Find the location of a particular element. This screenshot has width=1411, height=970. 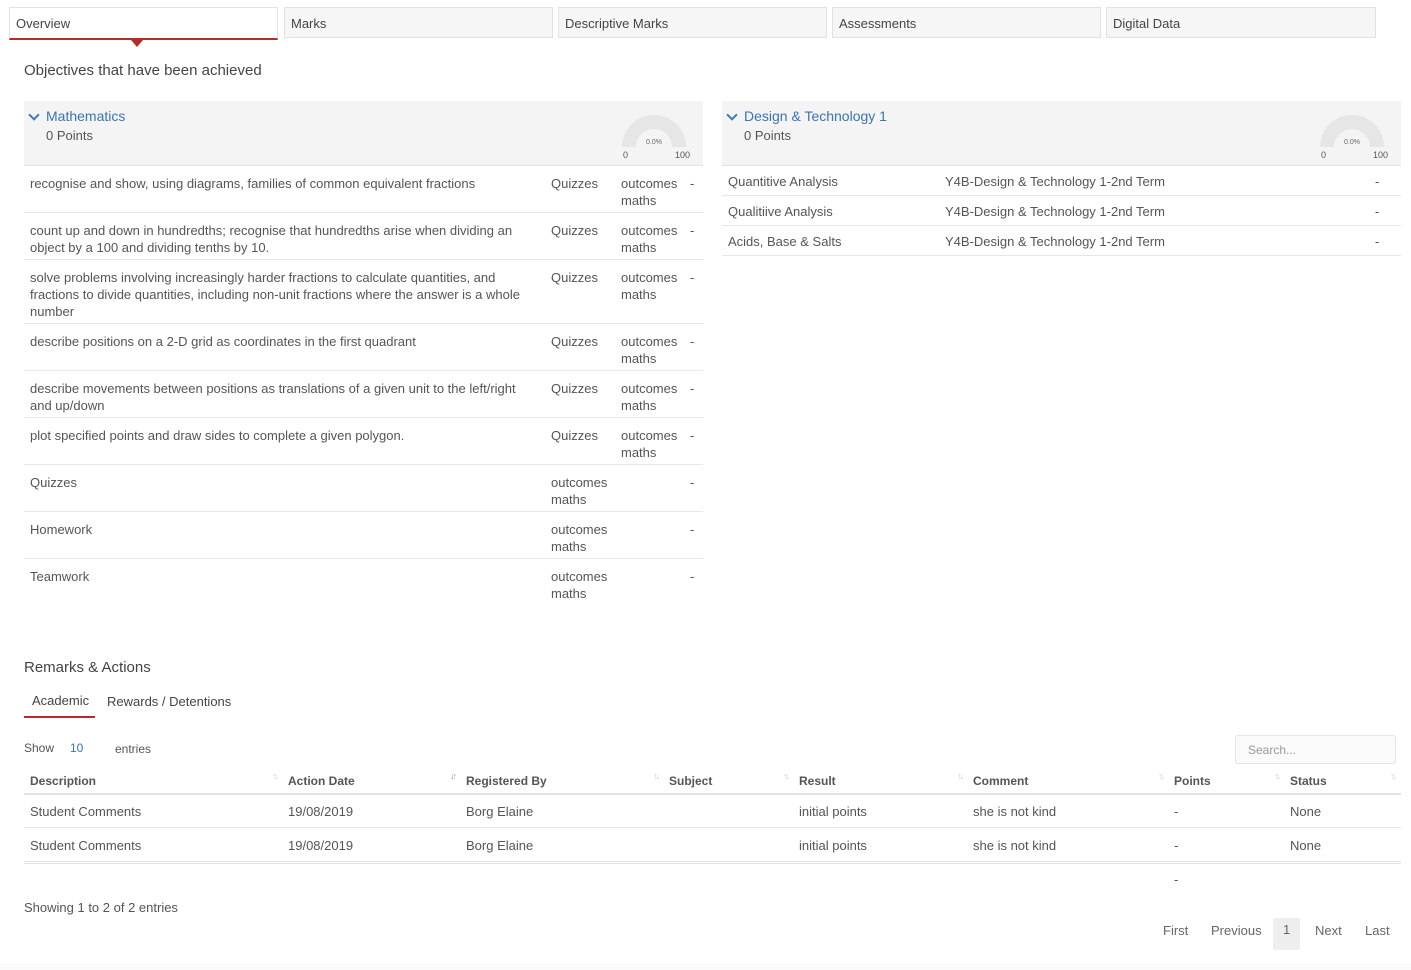

subject-title: Design & Technology 1 is located at coordinates (815, 116).